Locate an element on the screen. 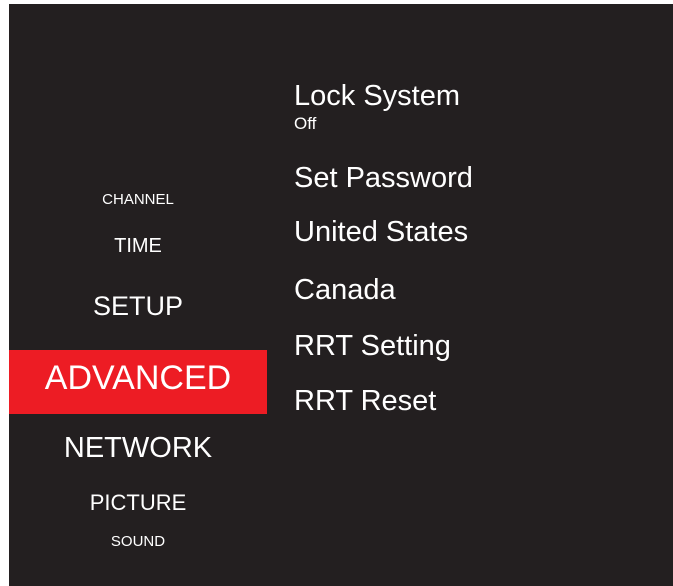 This screenshot has height=586, width=673. lock-system-value: Off is located at coordinates (305, 123).